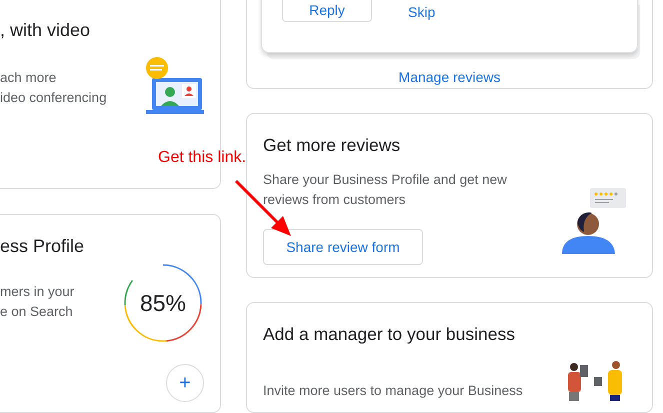 This screenshot has height=413, width=663. What do you see at coordinates (327, 11) in the screenshot?
I see `reply-button: Reply` at bounding box center [327, 11].